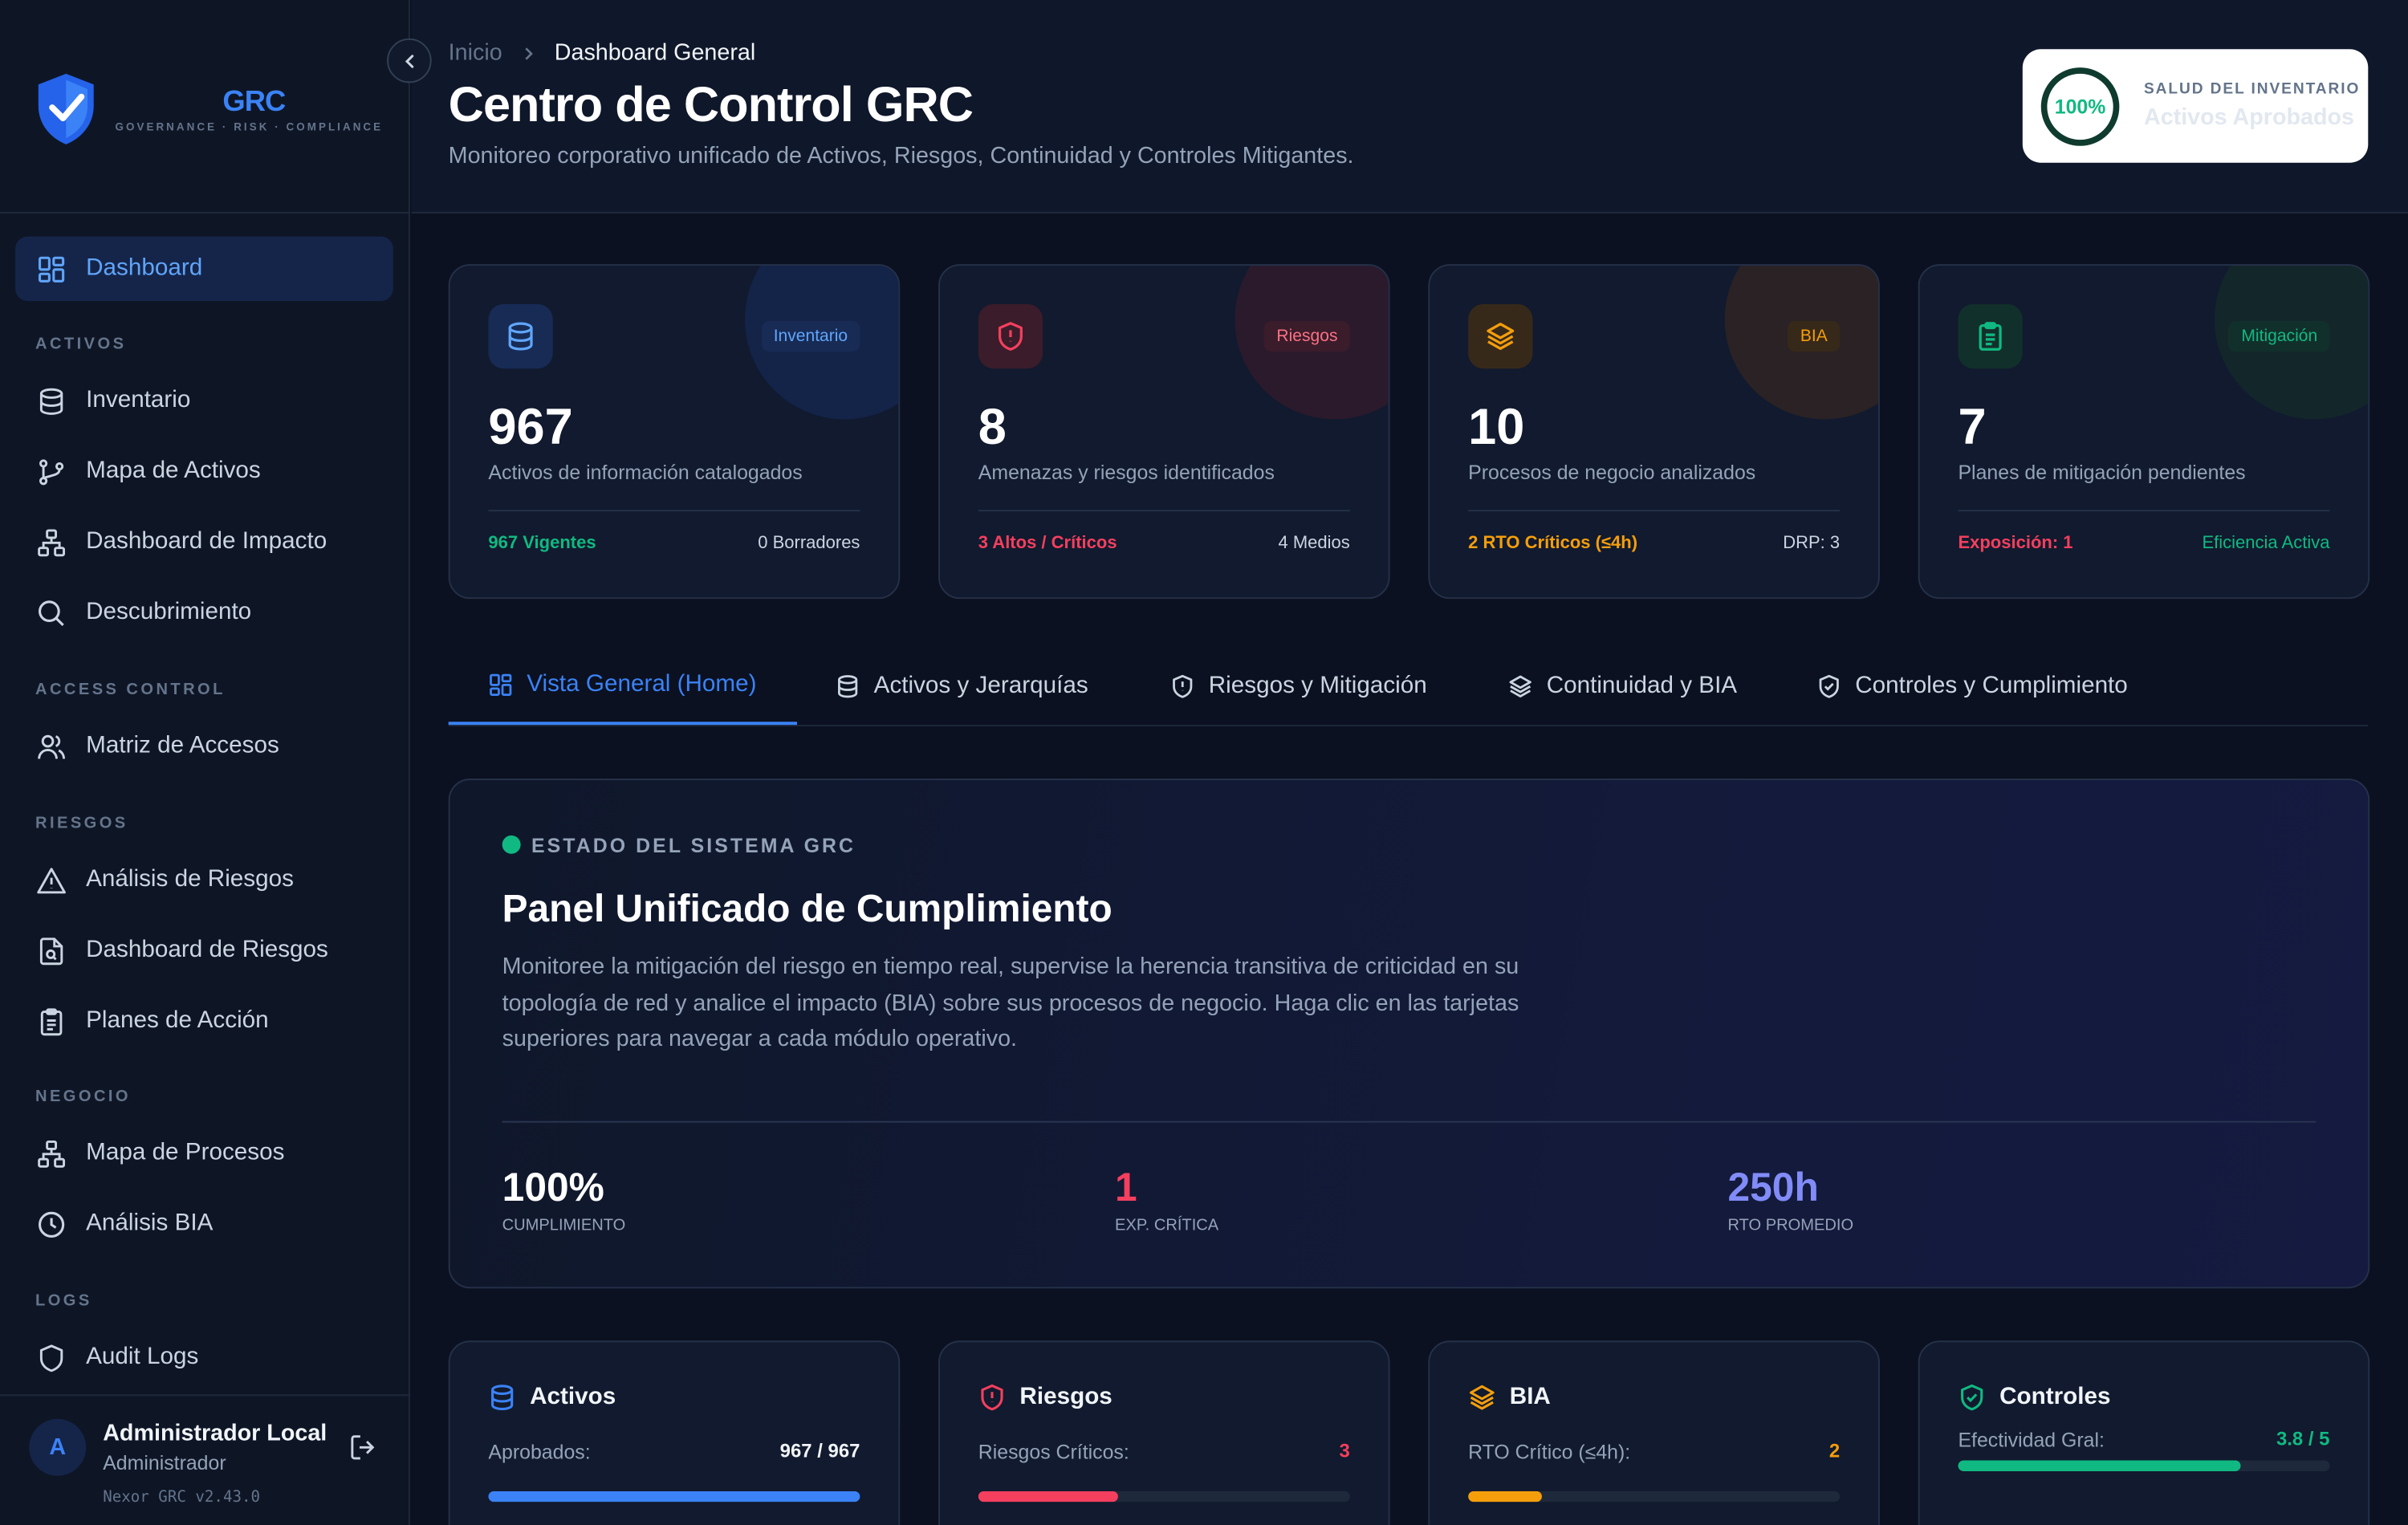 The width and height of the screenshot is (2408, 1525). Describe the element at coordinates (204, 401) in the screenshot. I see `sidebar-item-inventario: Inventario` at that location.